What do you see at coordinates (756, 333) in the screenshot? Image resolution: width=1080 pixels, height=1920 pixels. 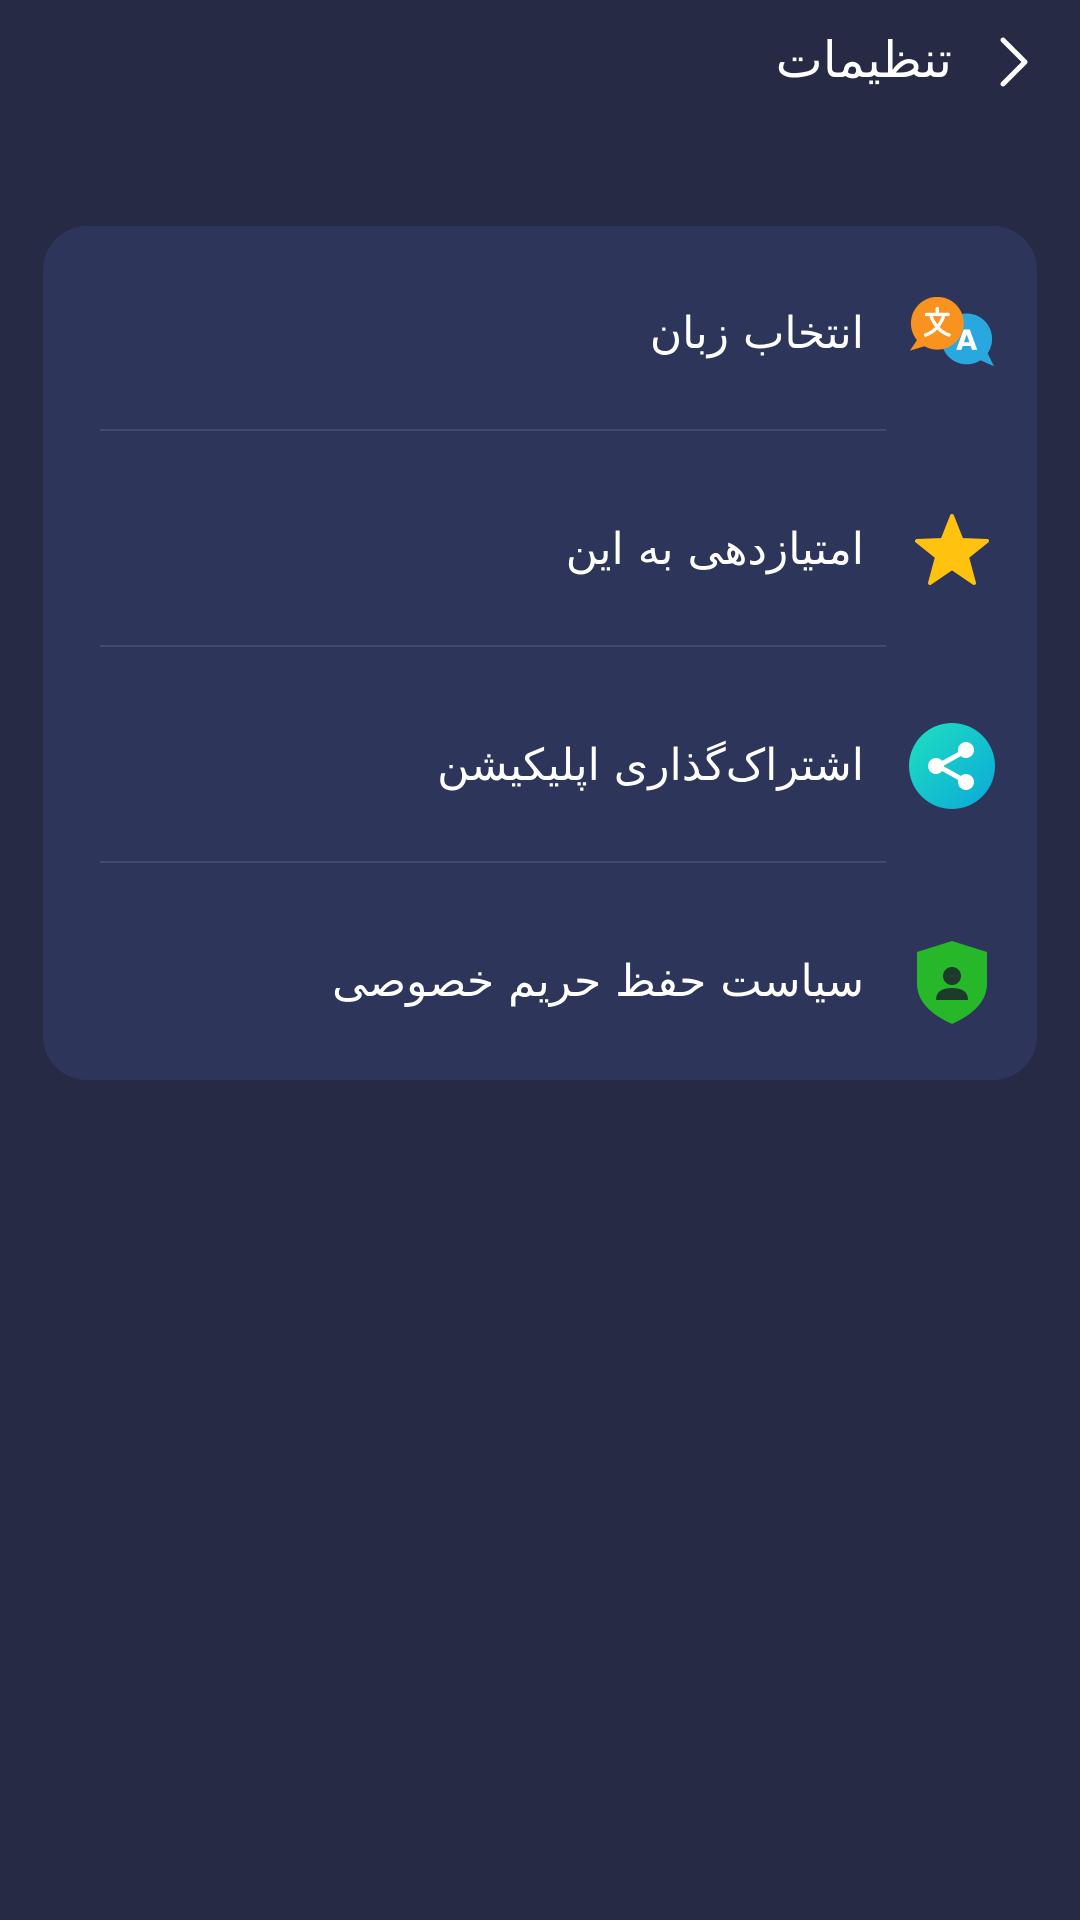 I see `settings-item-label: انتخاب زبان` at bounding box center [756, 333].